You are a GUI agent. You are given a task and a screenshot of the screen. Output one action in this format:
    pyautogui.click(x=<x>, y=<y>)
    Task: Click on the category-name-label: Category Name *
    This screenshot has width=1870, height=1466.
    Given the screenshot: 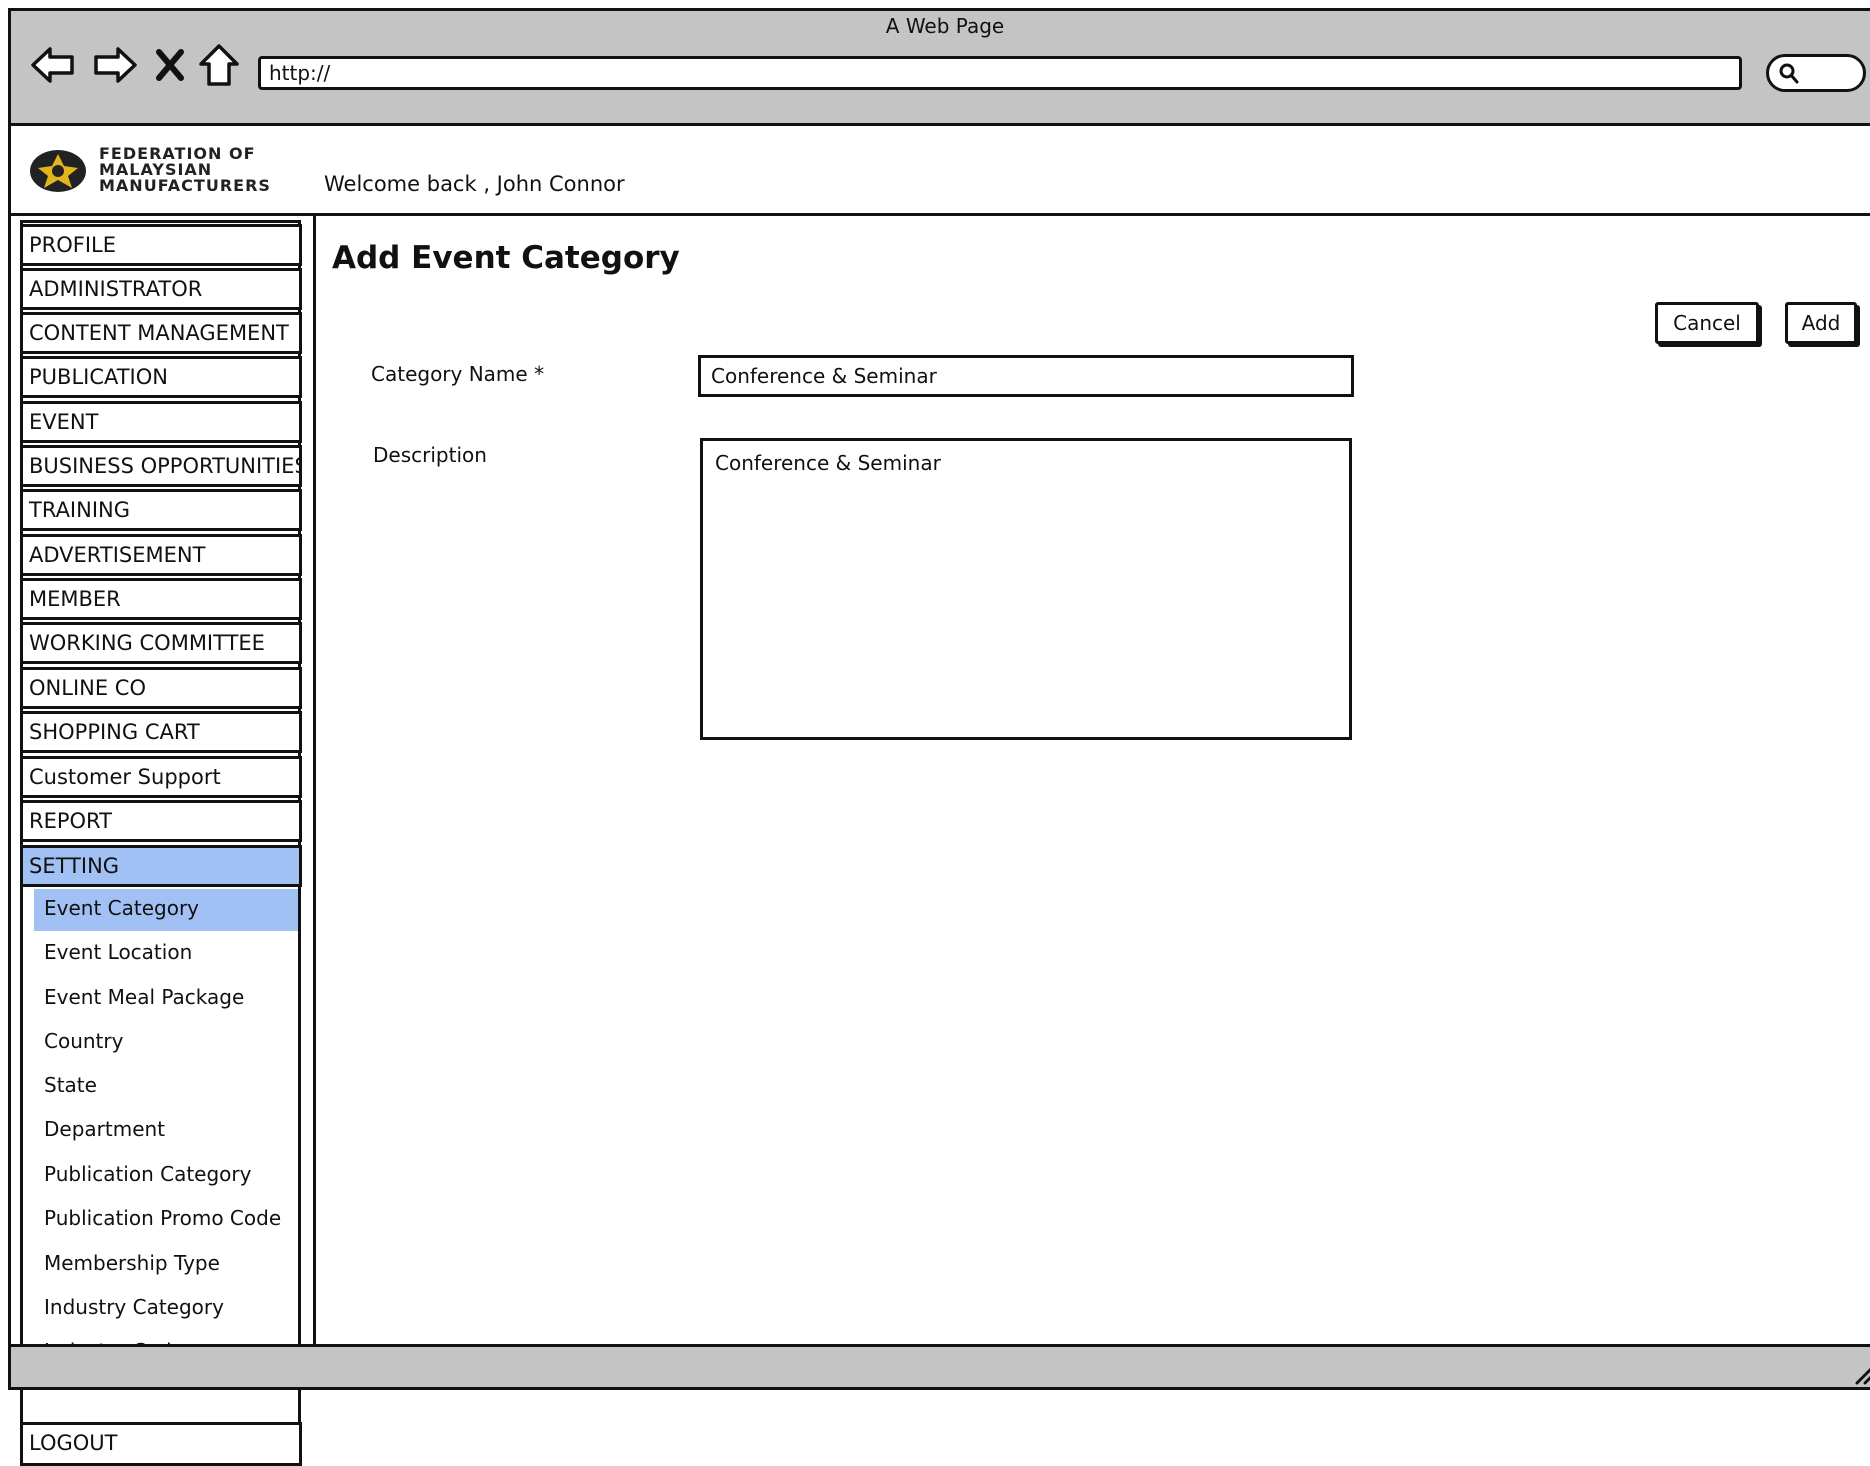 What is the action you would take?
    pyautogui.click(x=458, y=374)
    